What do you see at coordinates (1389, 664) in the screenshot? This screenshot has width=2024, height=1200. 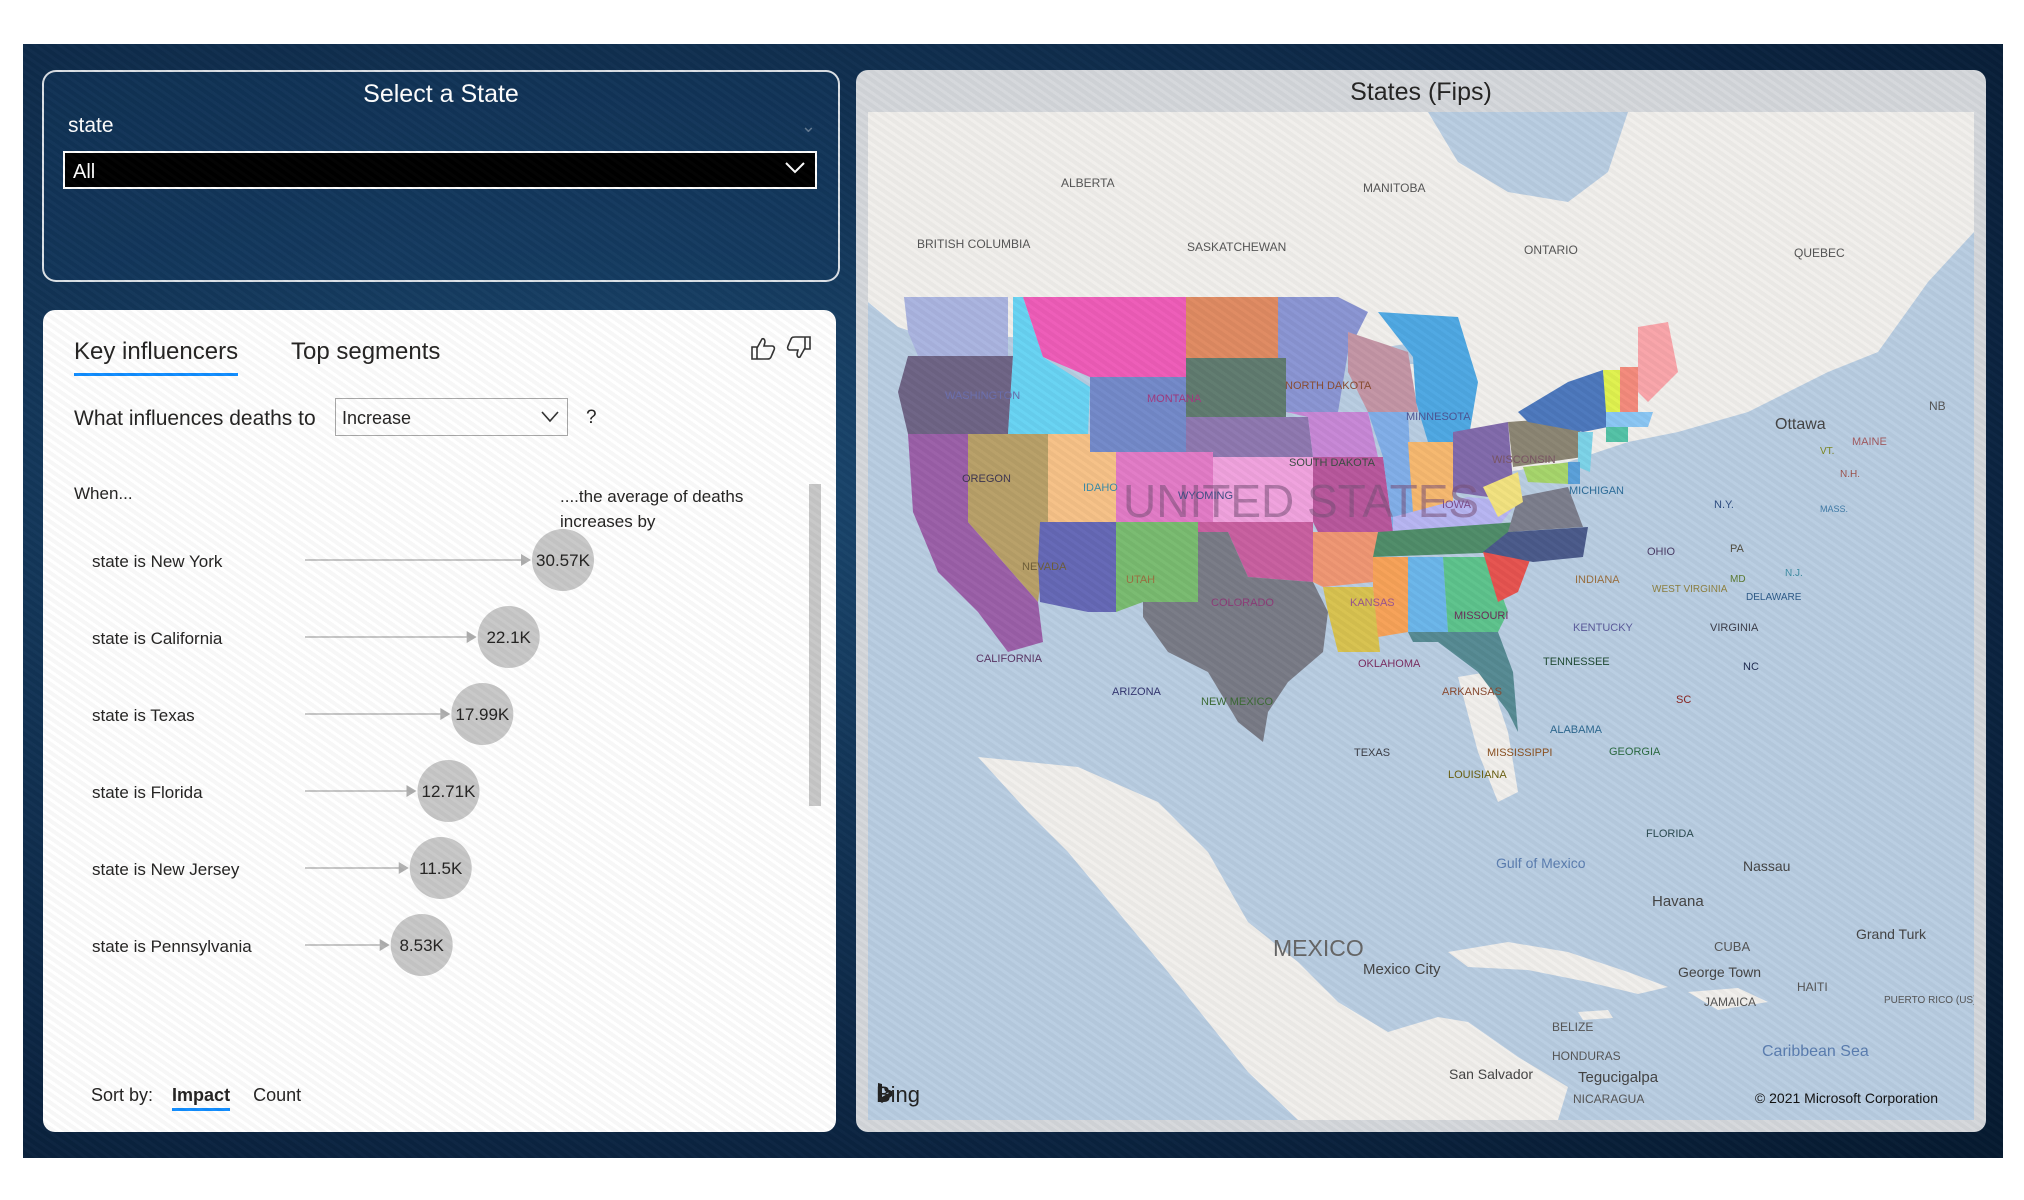 I see `map-label: OKLAHOMA` at bounding box center [1389, 664].